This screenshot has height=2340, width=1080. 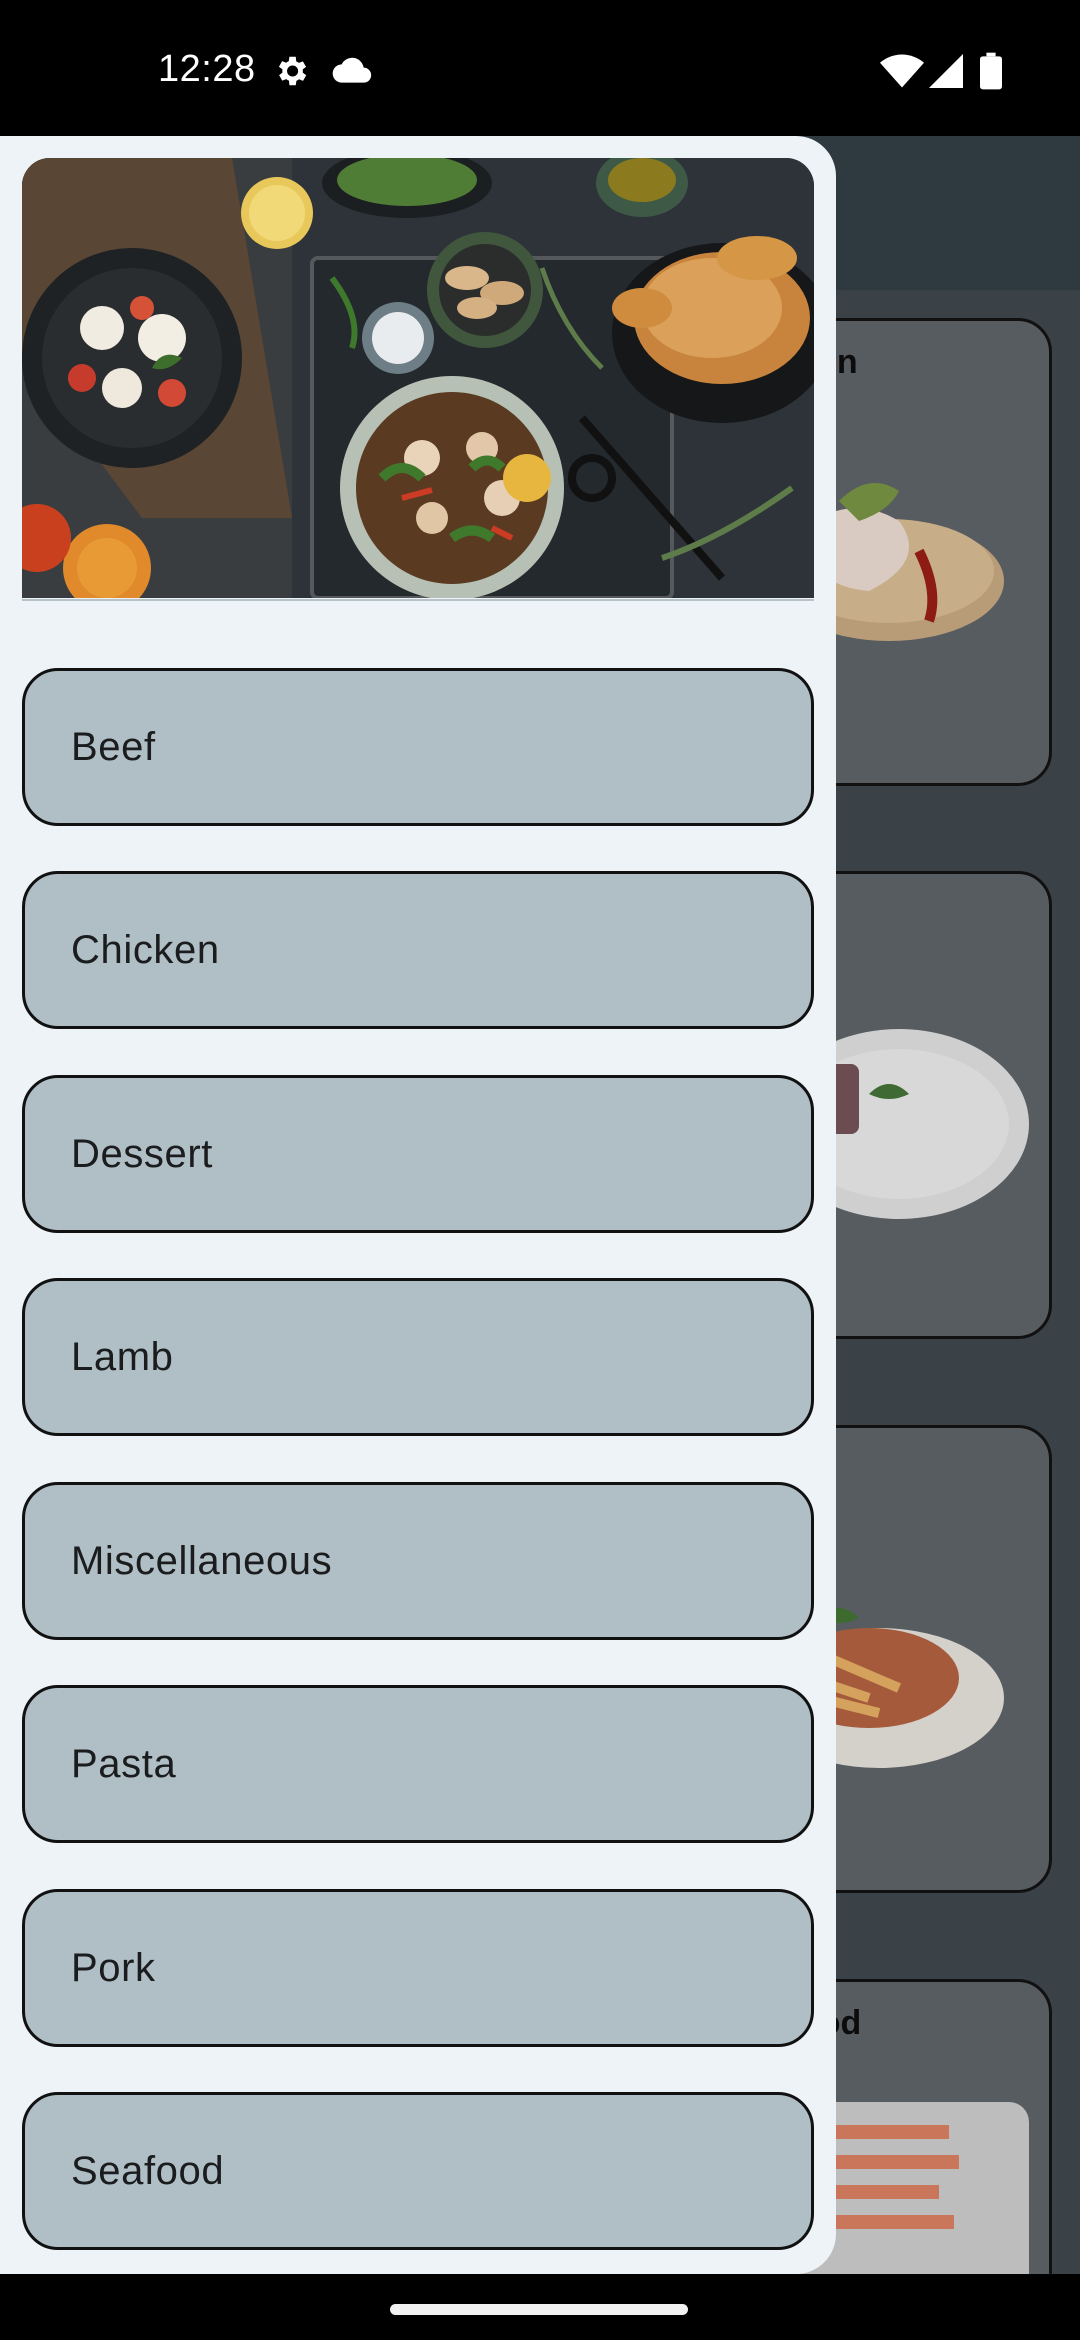 I want to click on drawer-item-dessert: Dessert, so click(x=418, y=1154).